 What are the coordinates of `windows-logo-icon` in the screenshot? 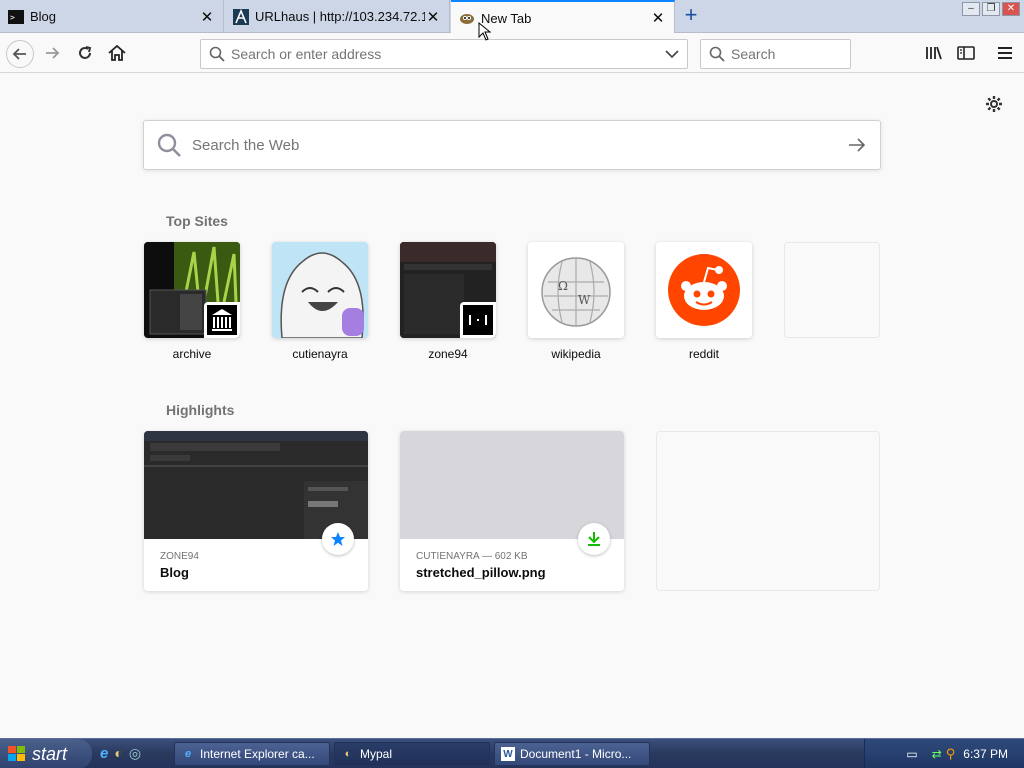 It's located at (17, 754).